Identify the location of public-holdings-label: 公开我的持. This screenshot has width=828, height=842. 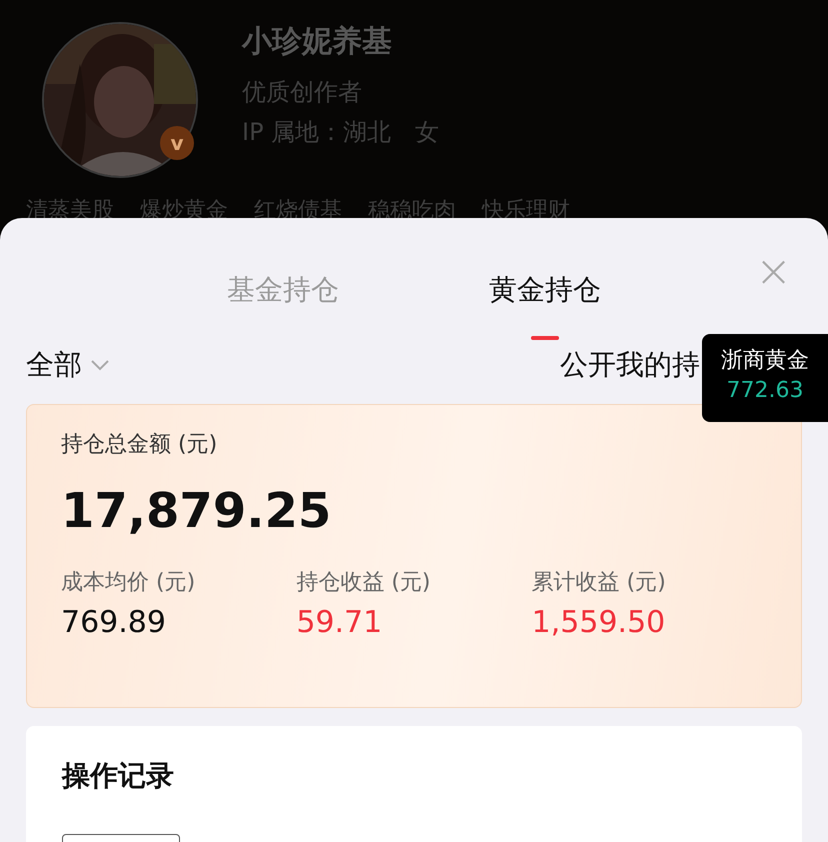
(630, 365).